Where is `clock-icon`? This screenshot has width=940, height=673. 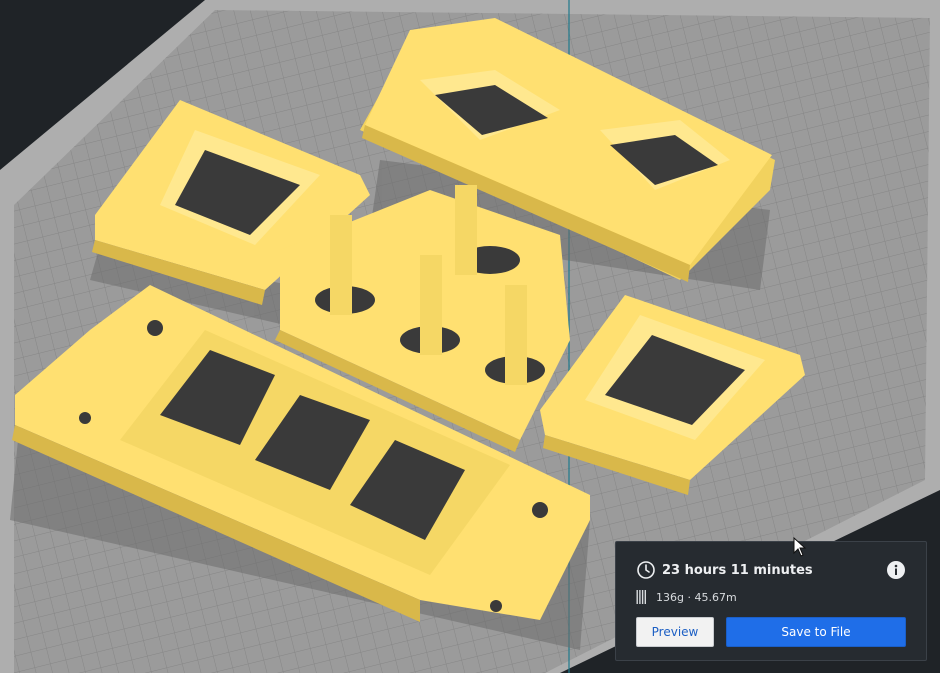 clock-icon is located at coordinates (646, 570).